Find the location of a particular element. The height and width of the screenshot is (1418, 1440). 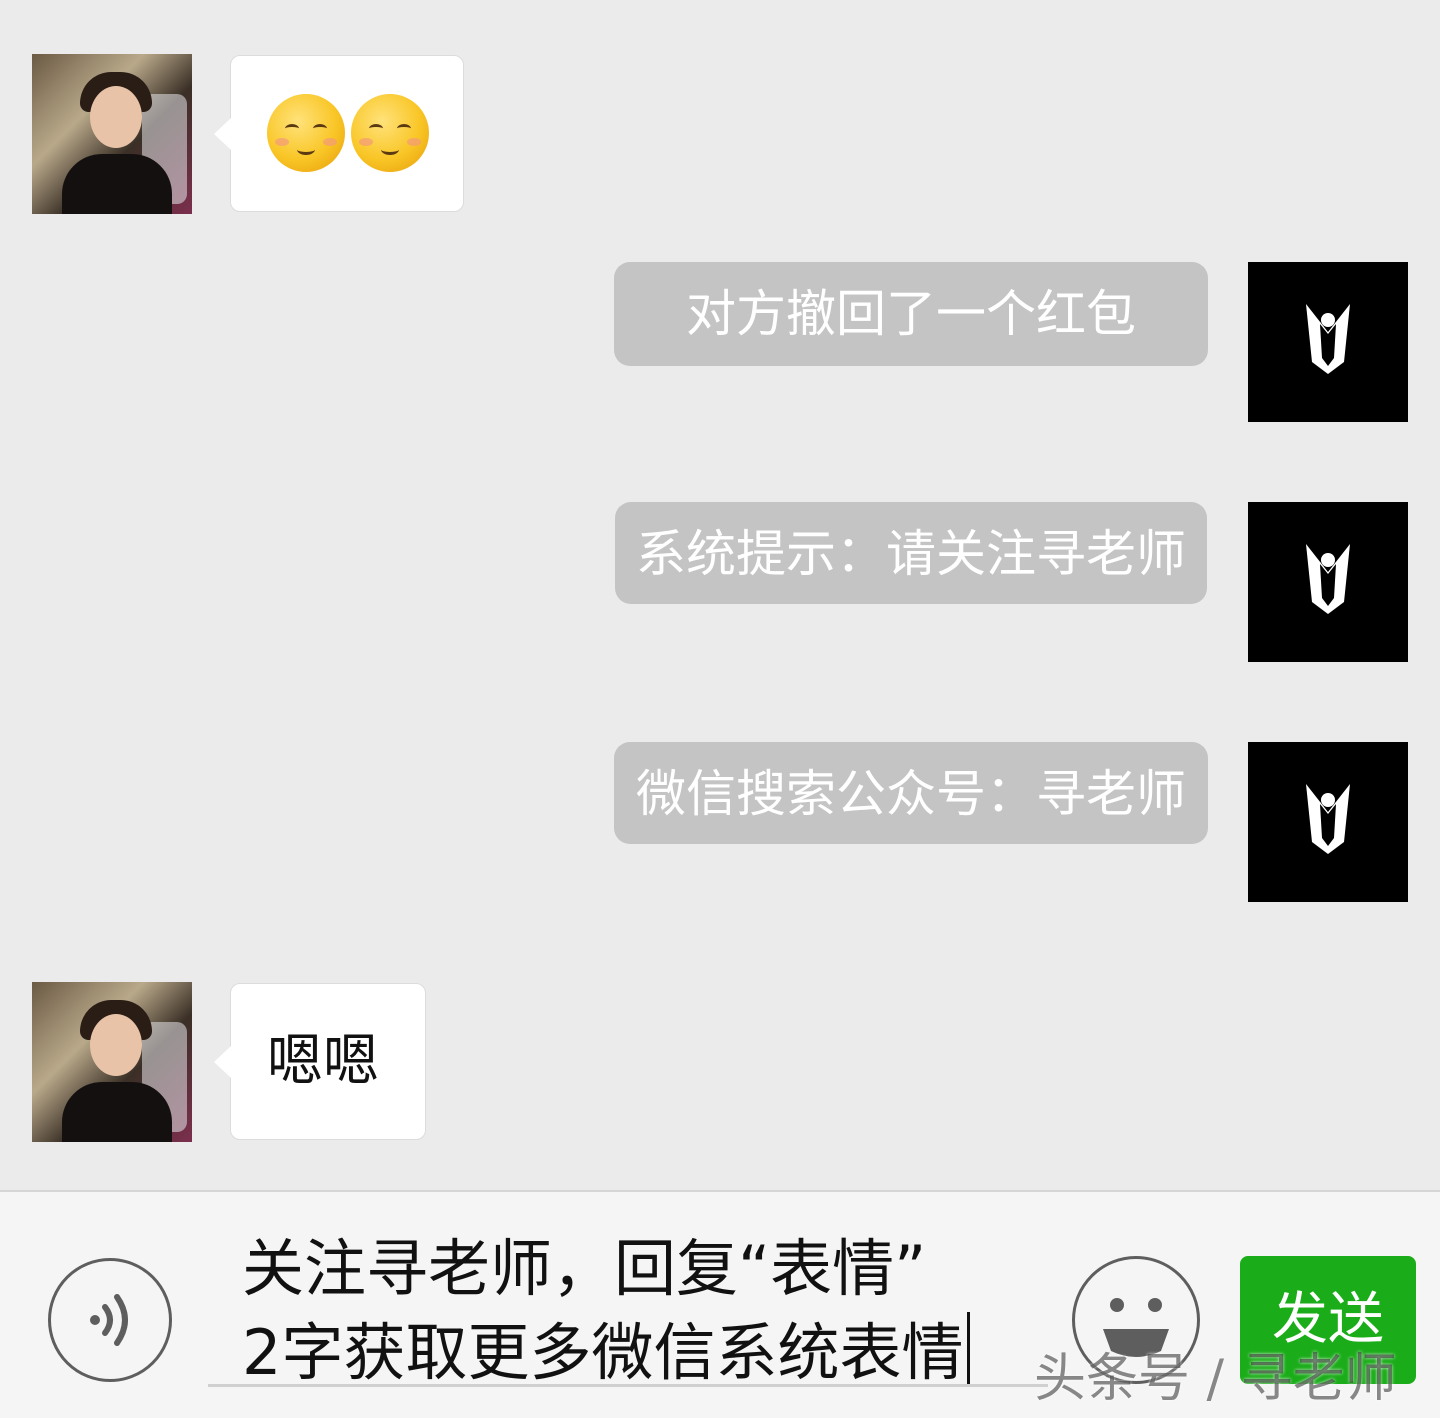

voice-icon is located at coordinates (109, 1320).